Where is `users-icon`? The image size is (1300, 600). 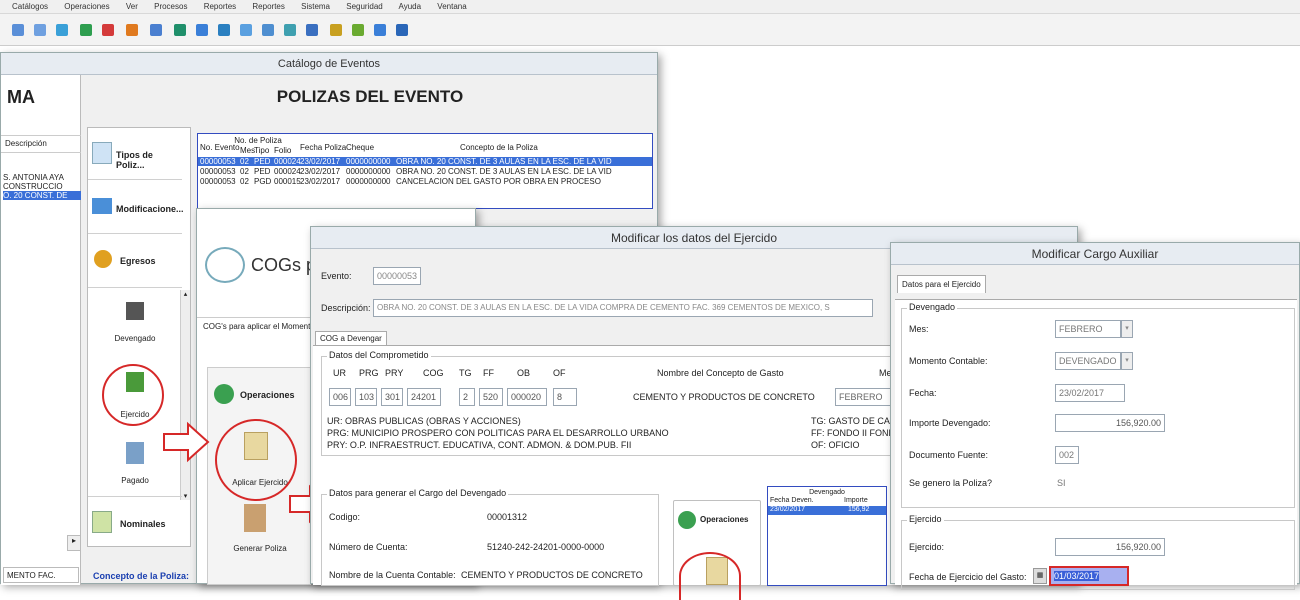 users-icon is located at coordinates (358, 30).